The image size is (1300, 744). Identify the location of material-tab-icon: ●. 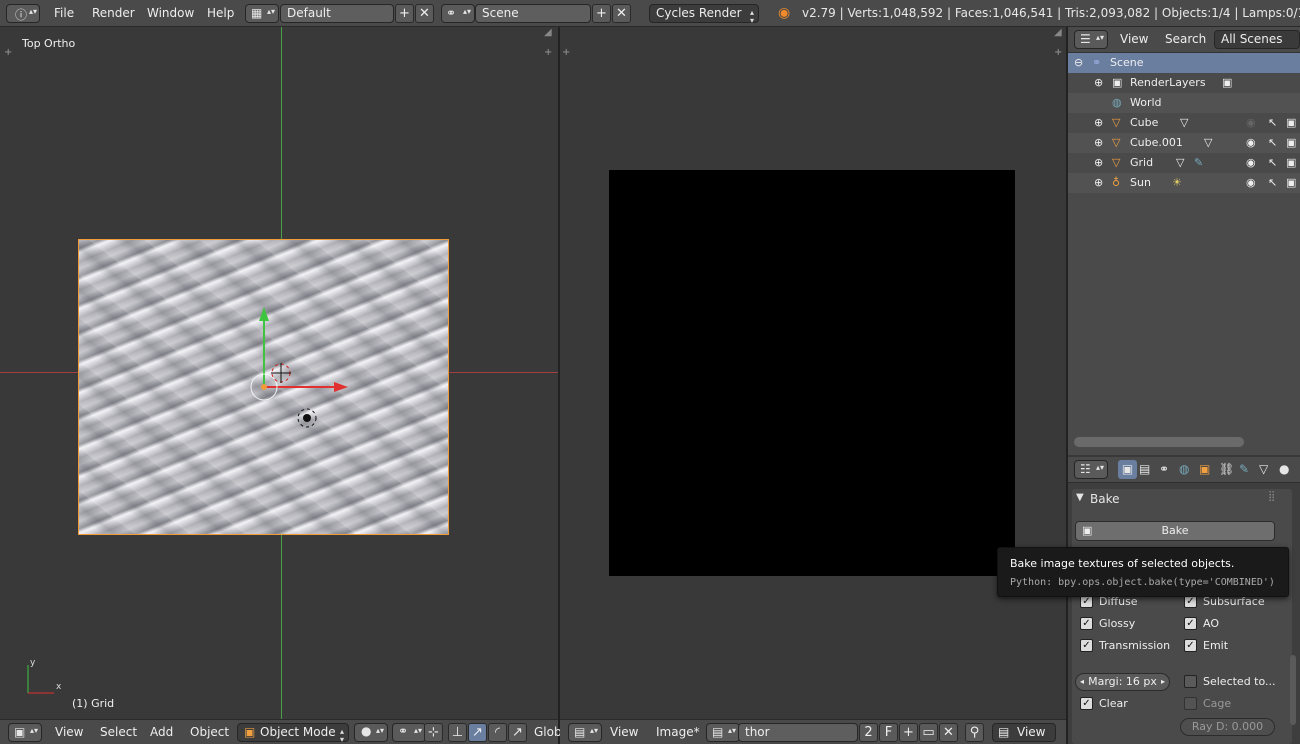
(1284, 469).